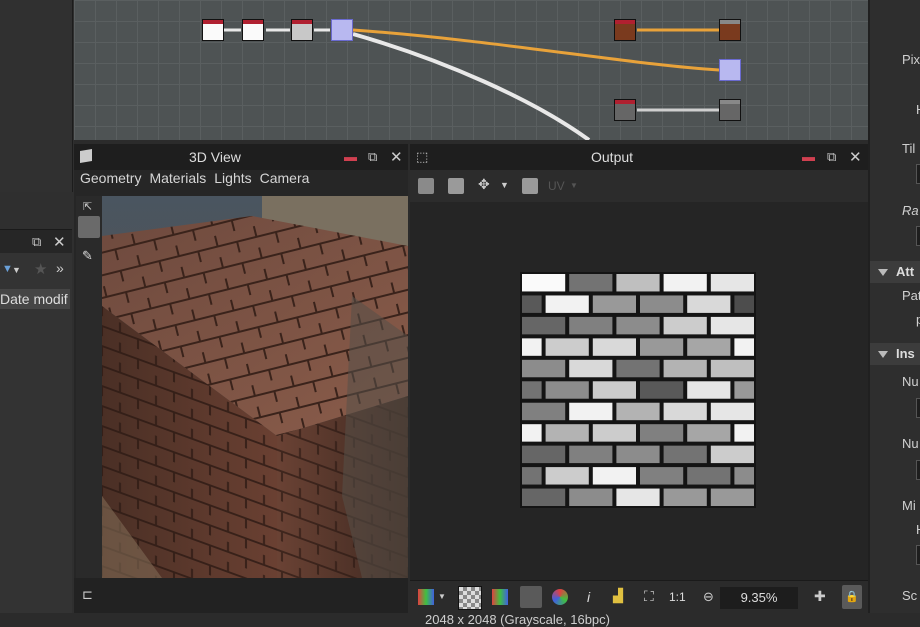 Image resolution: width=920 pixels, height=627 pixels. What do you see at coordinates (177, 178) in the screenshot?
I see `menu-materials: Materials` at bounding box center [177, 178].